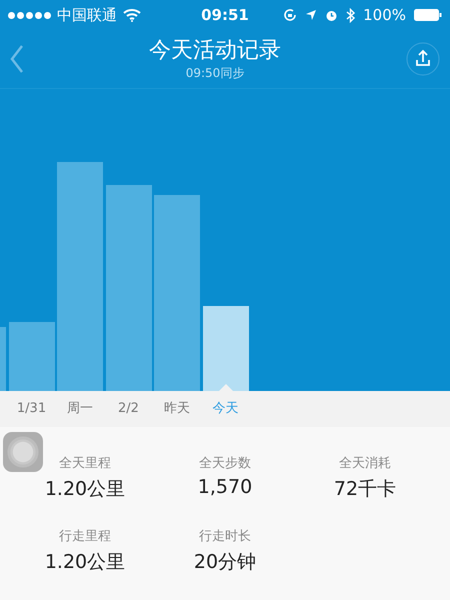 The width and height of the screenshot is (450, 600). What do you see at coordinates (351, 15) in the screenshot?
I see `bluetooth-icon` at bounding box center [351, 15].